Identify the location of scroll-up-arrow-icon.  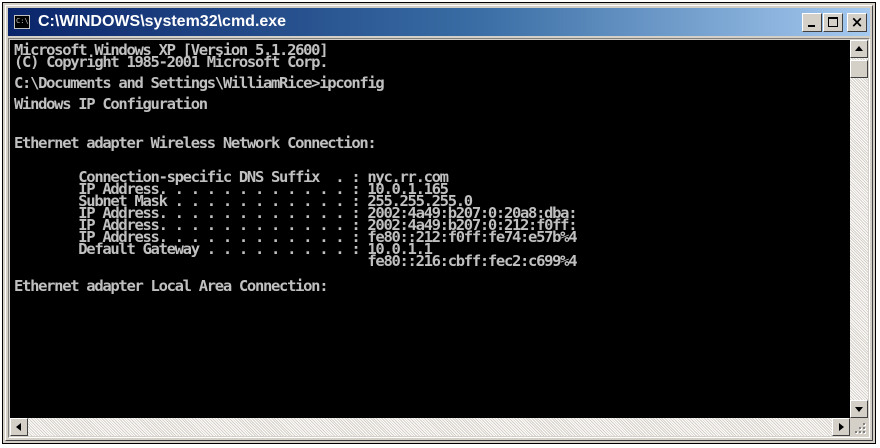
(859, 48).